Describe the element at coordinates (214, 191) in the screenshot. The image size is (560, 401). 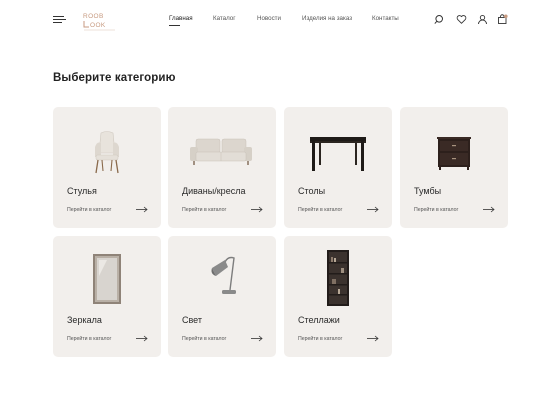
I see `category-name: Диваны/кресла` at that location.